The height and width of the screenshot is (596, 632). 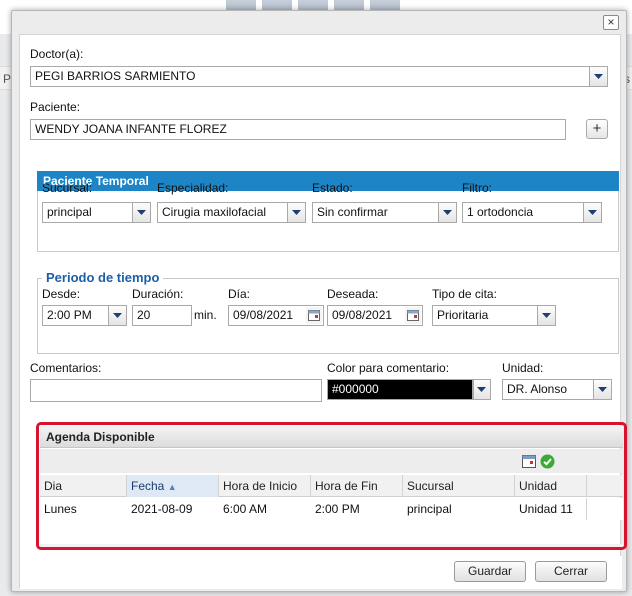 I want to click on duracion-input: 20, so click(x=162, y=315).